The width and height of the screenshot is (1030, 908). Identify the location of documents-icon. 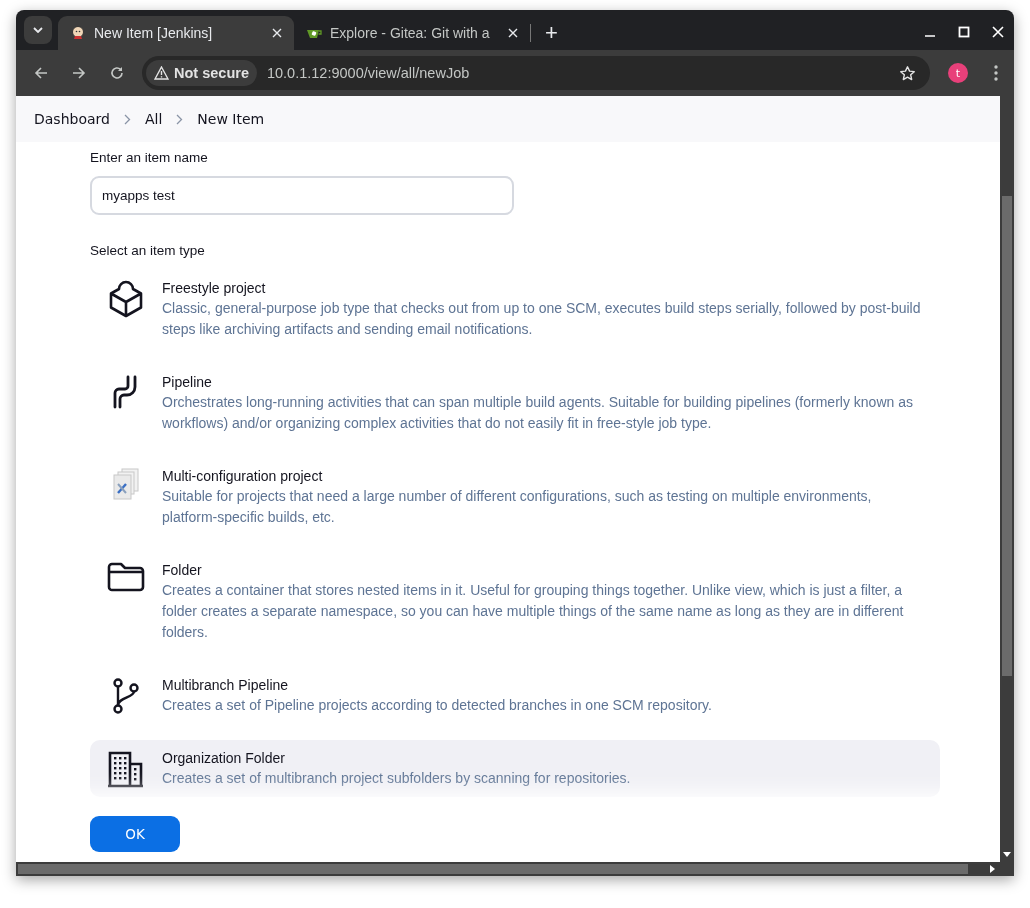
(126, 484).